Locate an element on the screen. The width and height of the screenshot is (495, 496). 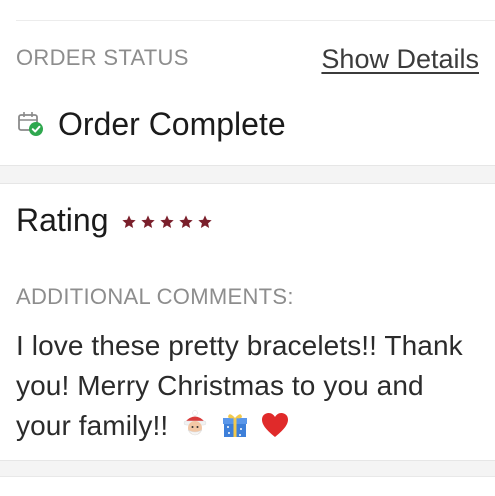
rating-label: Rating is located at coordinates (62, 219).